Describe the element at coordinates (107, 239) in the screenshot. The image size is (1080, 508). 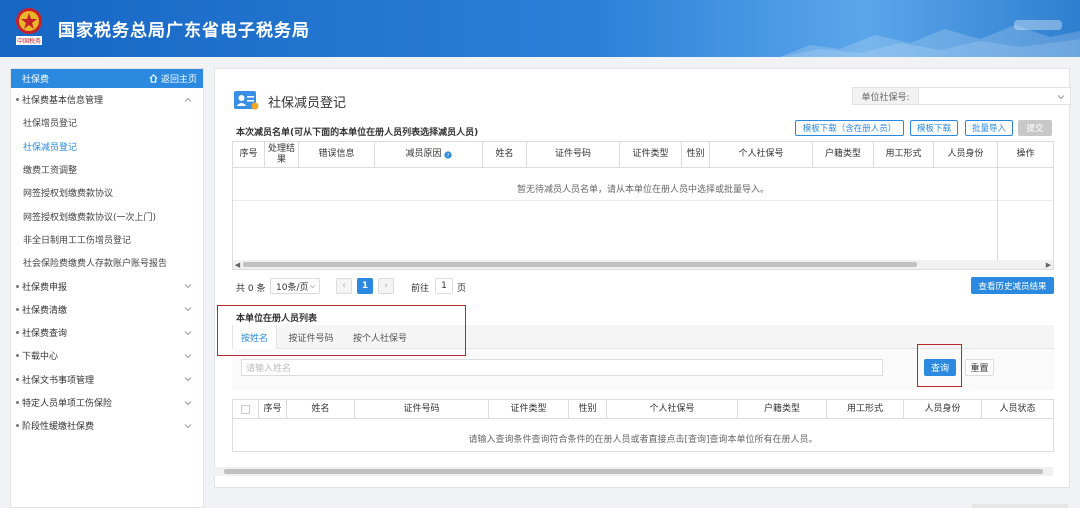
I see `sidebar-item-part-time-injury: 非全日制用工工伤增员登记` at that location.